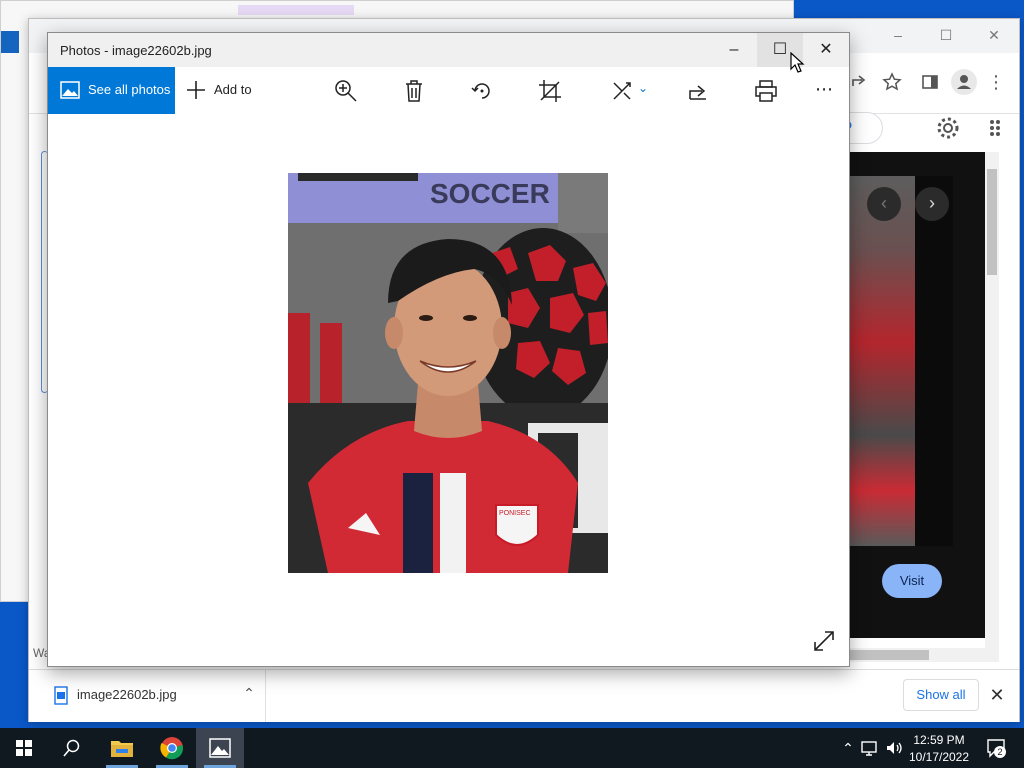  What do you see at coordinates (870, 748) in the screenshot?
I see `network-icon` at bounding box center [870, 748].